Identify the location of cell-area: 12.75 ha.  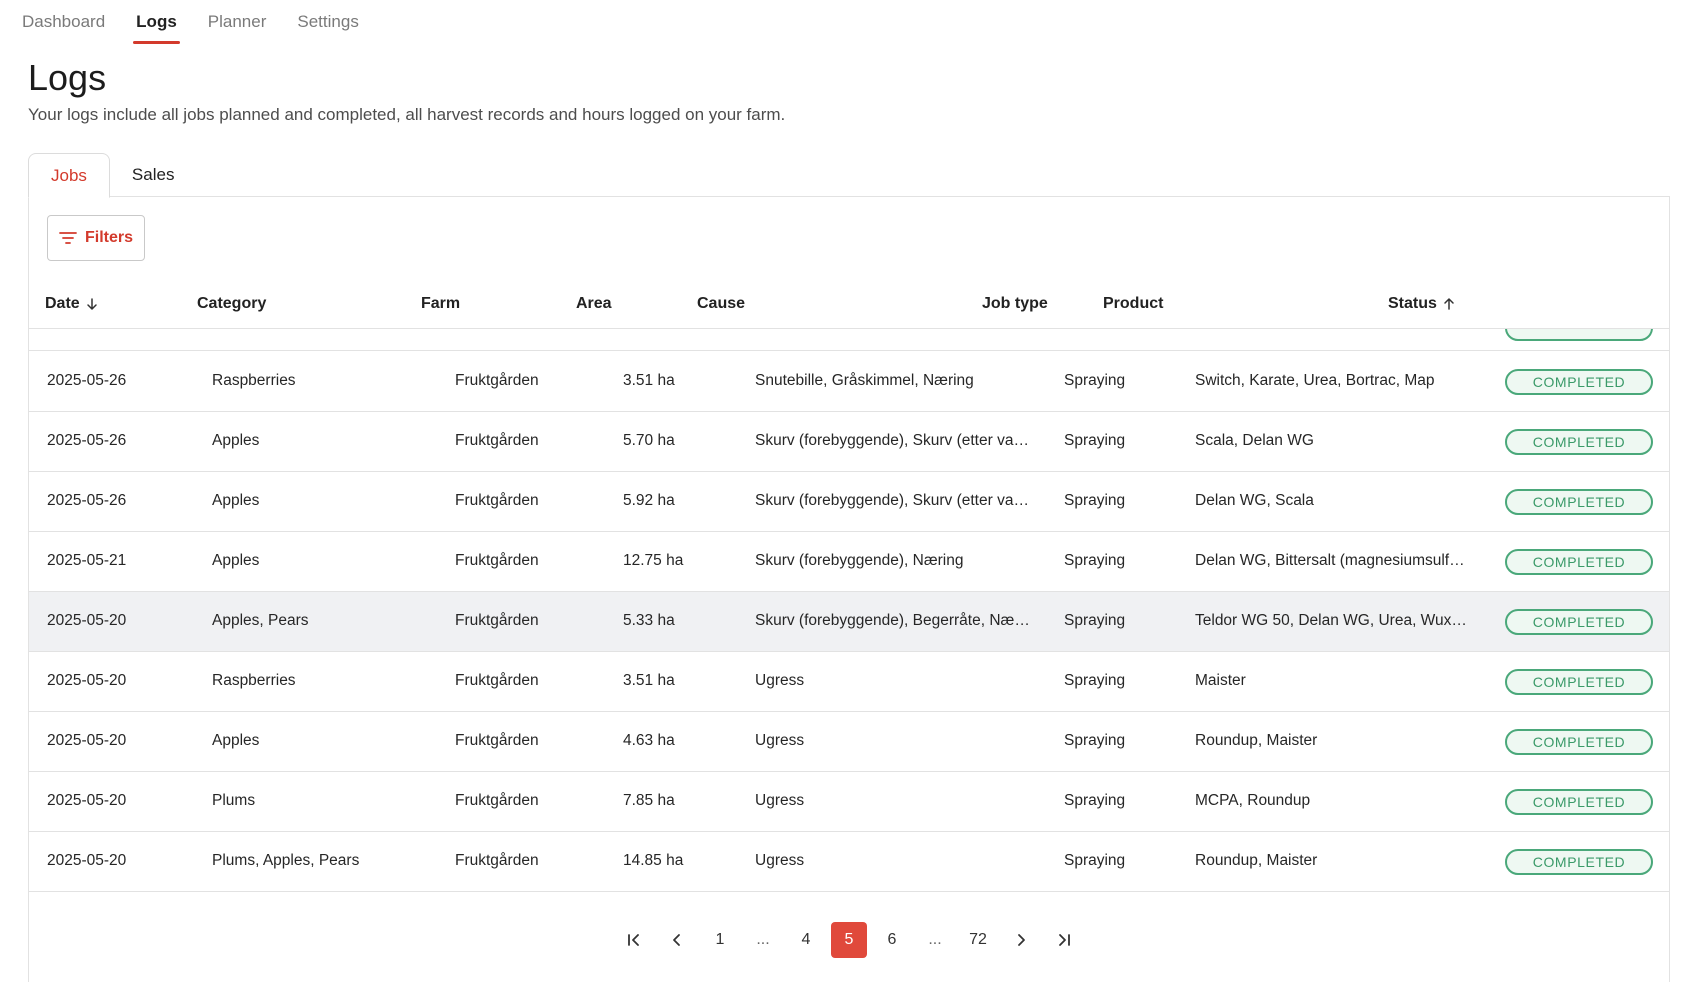
(653, 560).